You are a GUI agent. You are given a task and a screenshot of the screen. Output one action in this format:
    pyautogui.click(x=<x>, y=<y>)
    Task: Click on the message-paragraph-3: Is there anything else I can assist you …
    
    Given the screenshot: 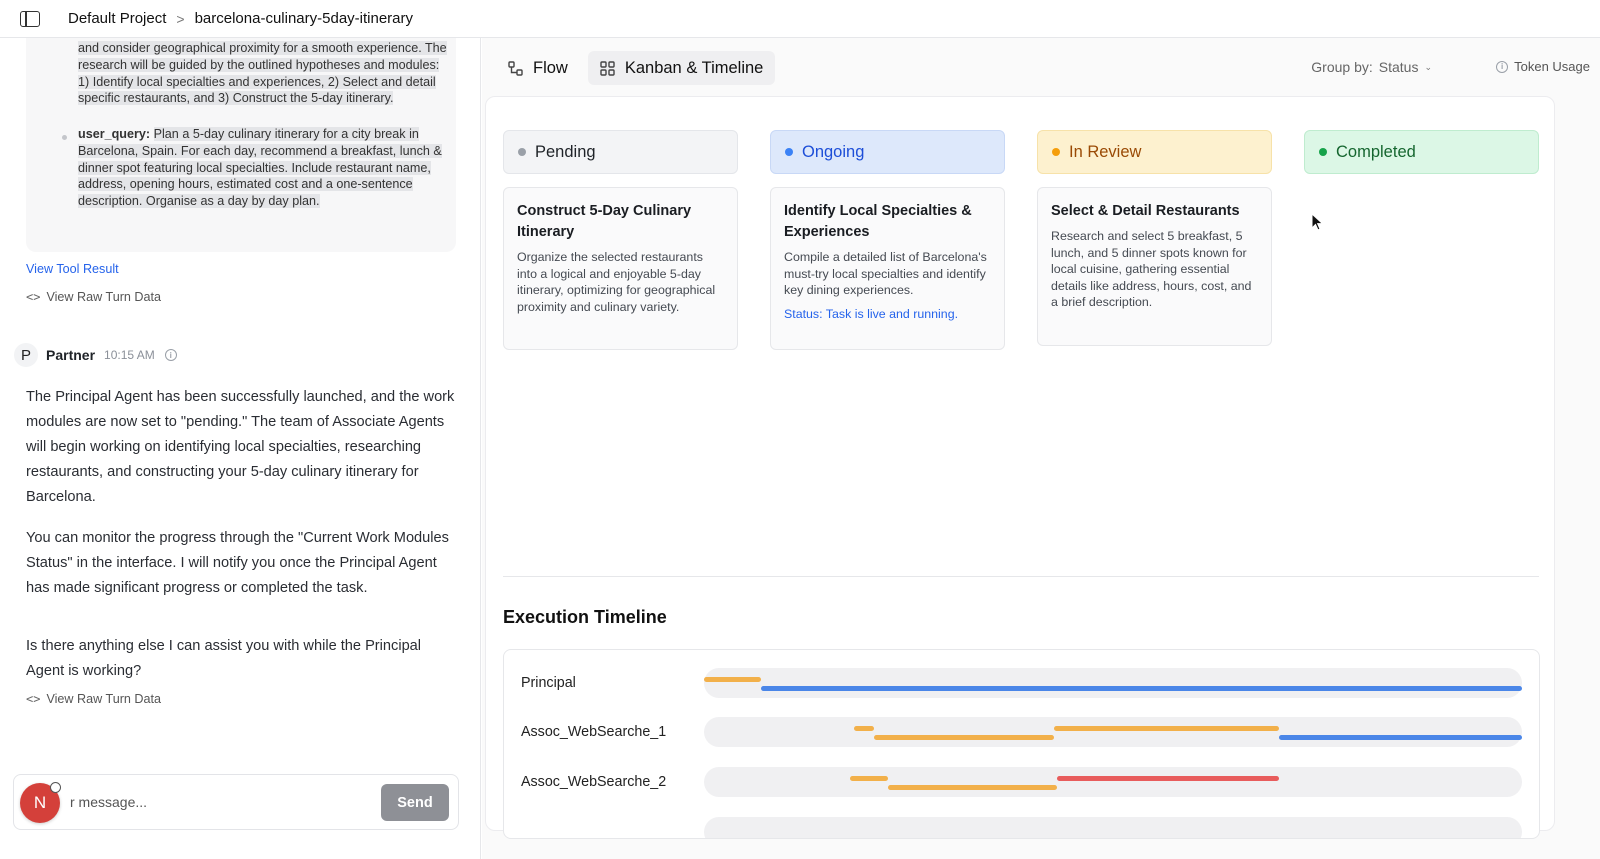 What is the action you would take?
    pyautogui.click(x=224, y=658)
    